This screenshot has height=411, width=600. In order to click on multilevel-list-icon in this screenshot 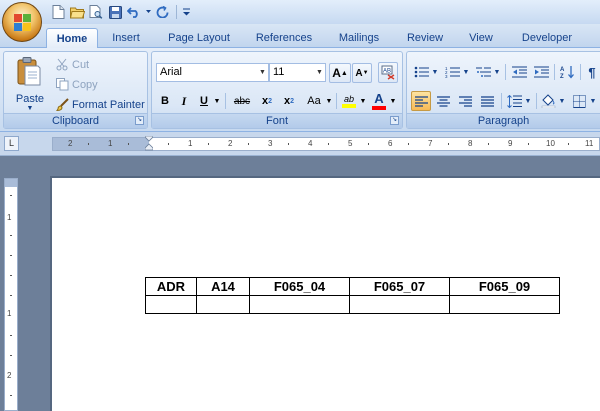, I will do `click(483, 72)`.